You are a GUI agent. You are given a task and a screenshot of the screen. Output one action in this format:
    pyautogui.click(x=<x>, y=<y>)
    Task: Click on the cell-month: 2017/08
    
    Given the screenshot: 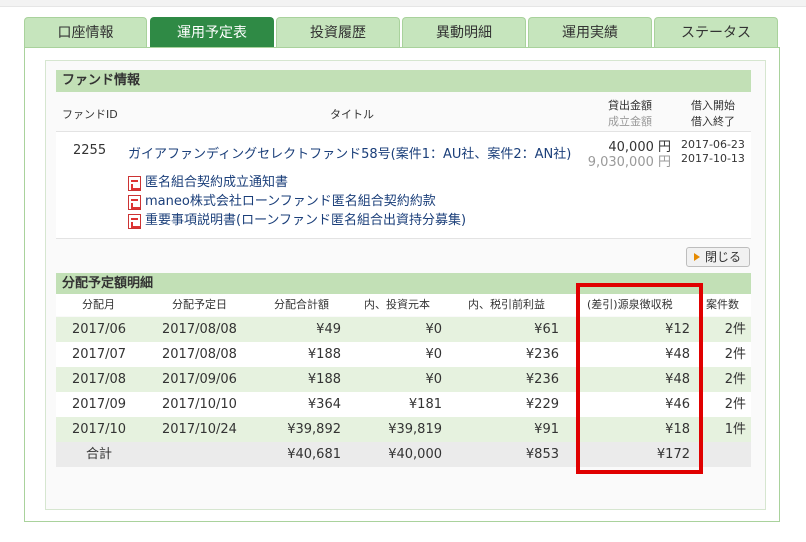 What is the action you would take?
    pyautogui.click(x=99, y=379)
    